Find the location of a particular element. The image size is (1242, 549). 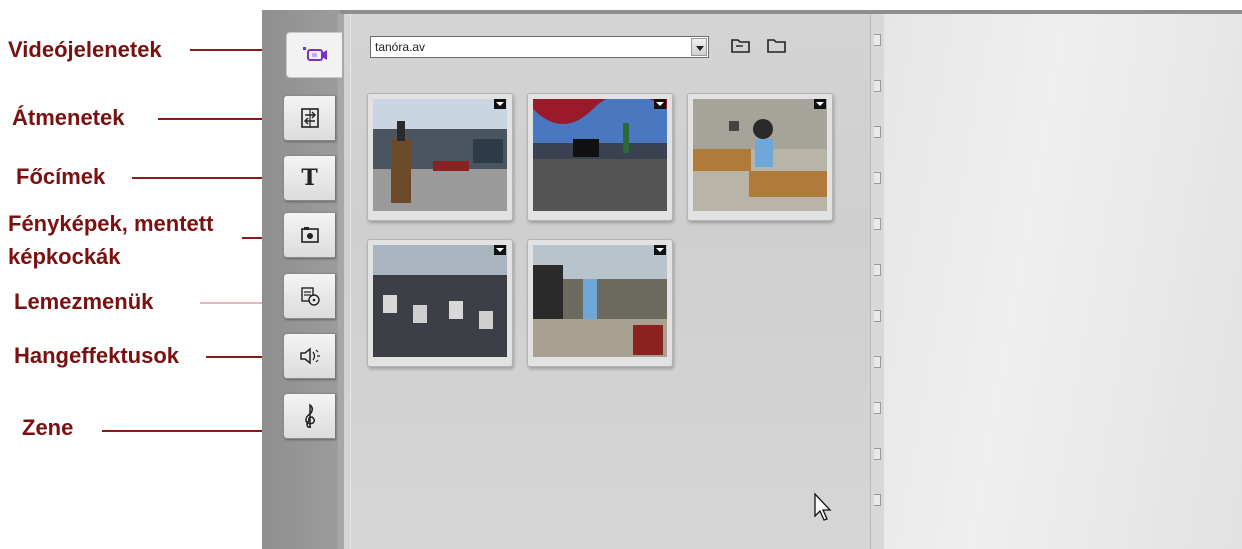

transition-icon is located at coordinates (310, 118).